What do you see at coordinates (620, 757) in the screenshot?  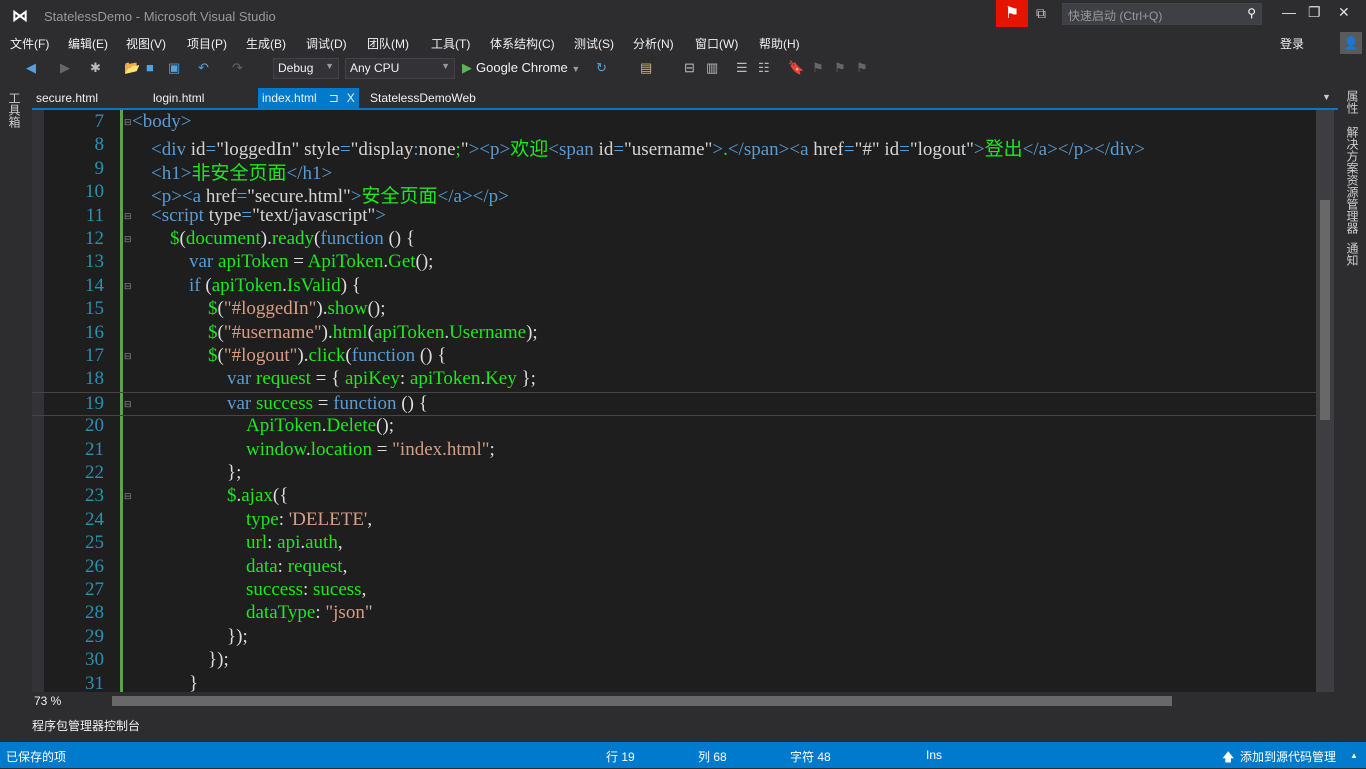 I see `status-line: 行 19` at bounding box center [620, 757].